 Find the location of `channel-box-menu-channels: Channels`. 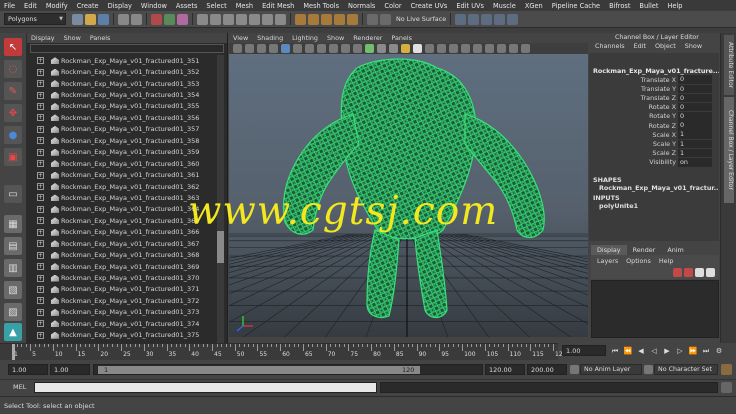

channel-box-menu-channels: Channels is located at coordinates (610, 46).